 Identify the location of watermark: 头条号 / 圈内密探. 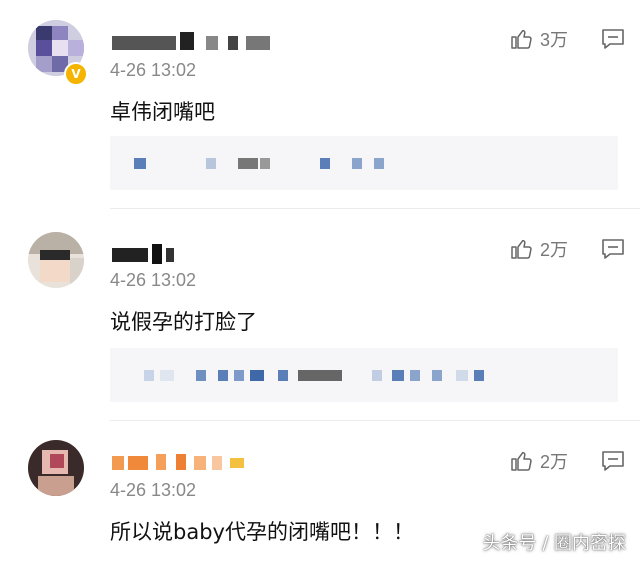
(554, 543).